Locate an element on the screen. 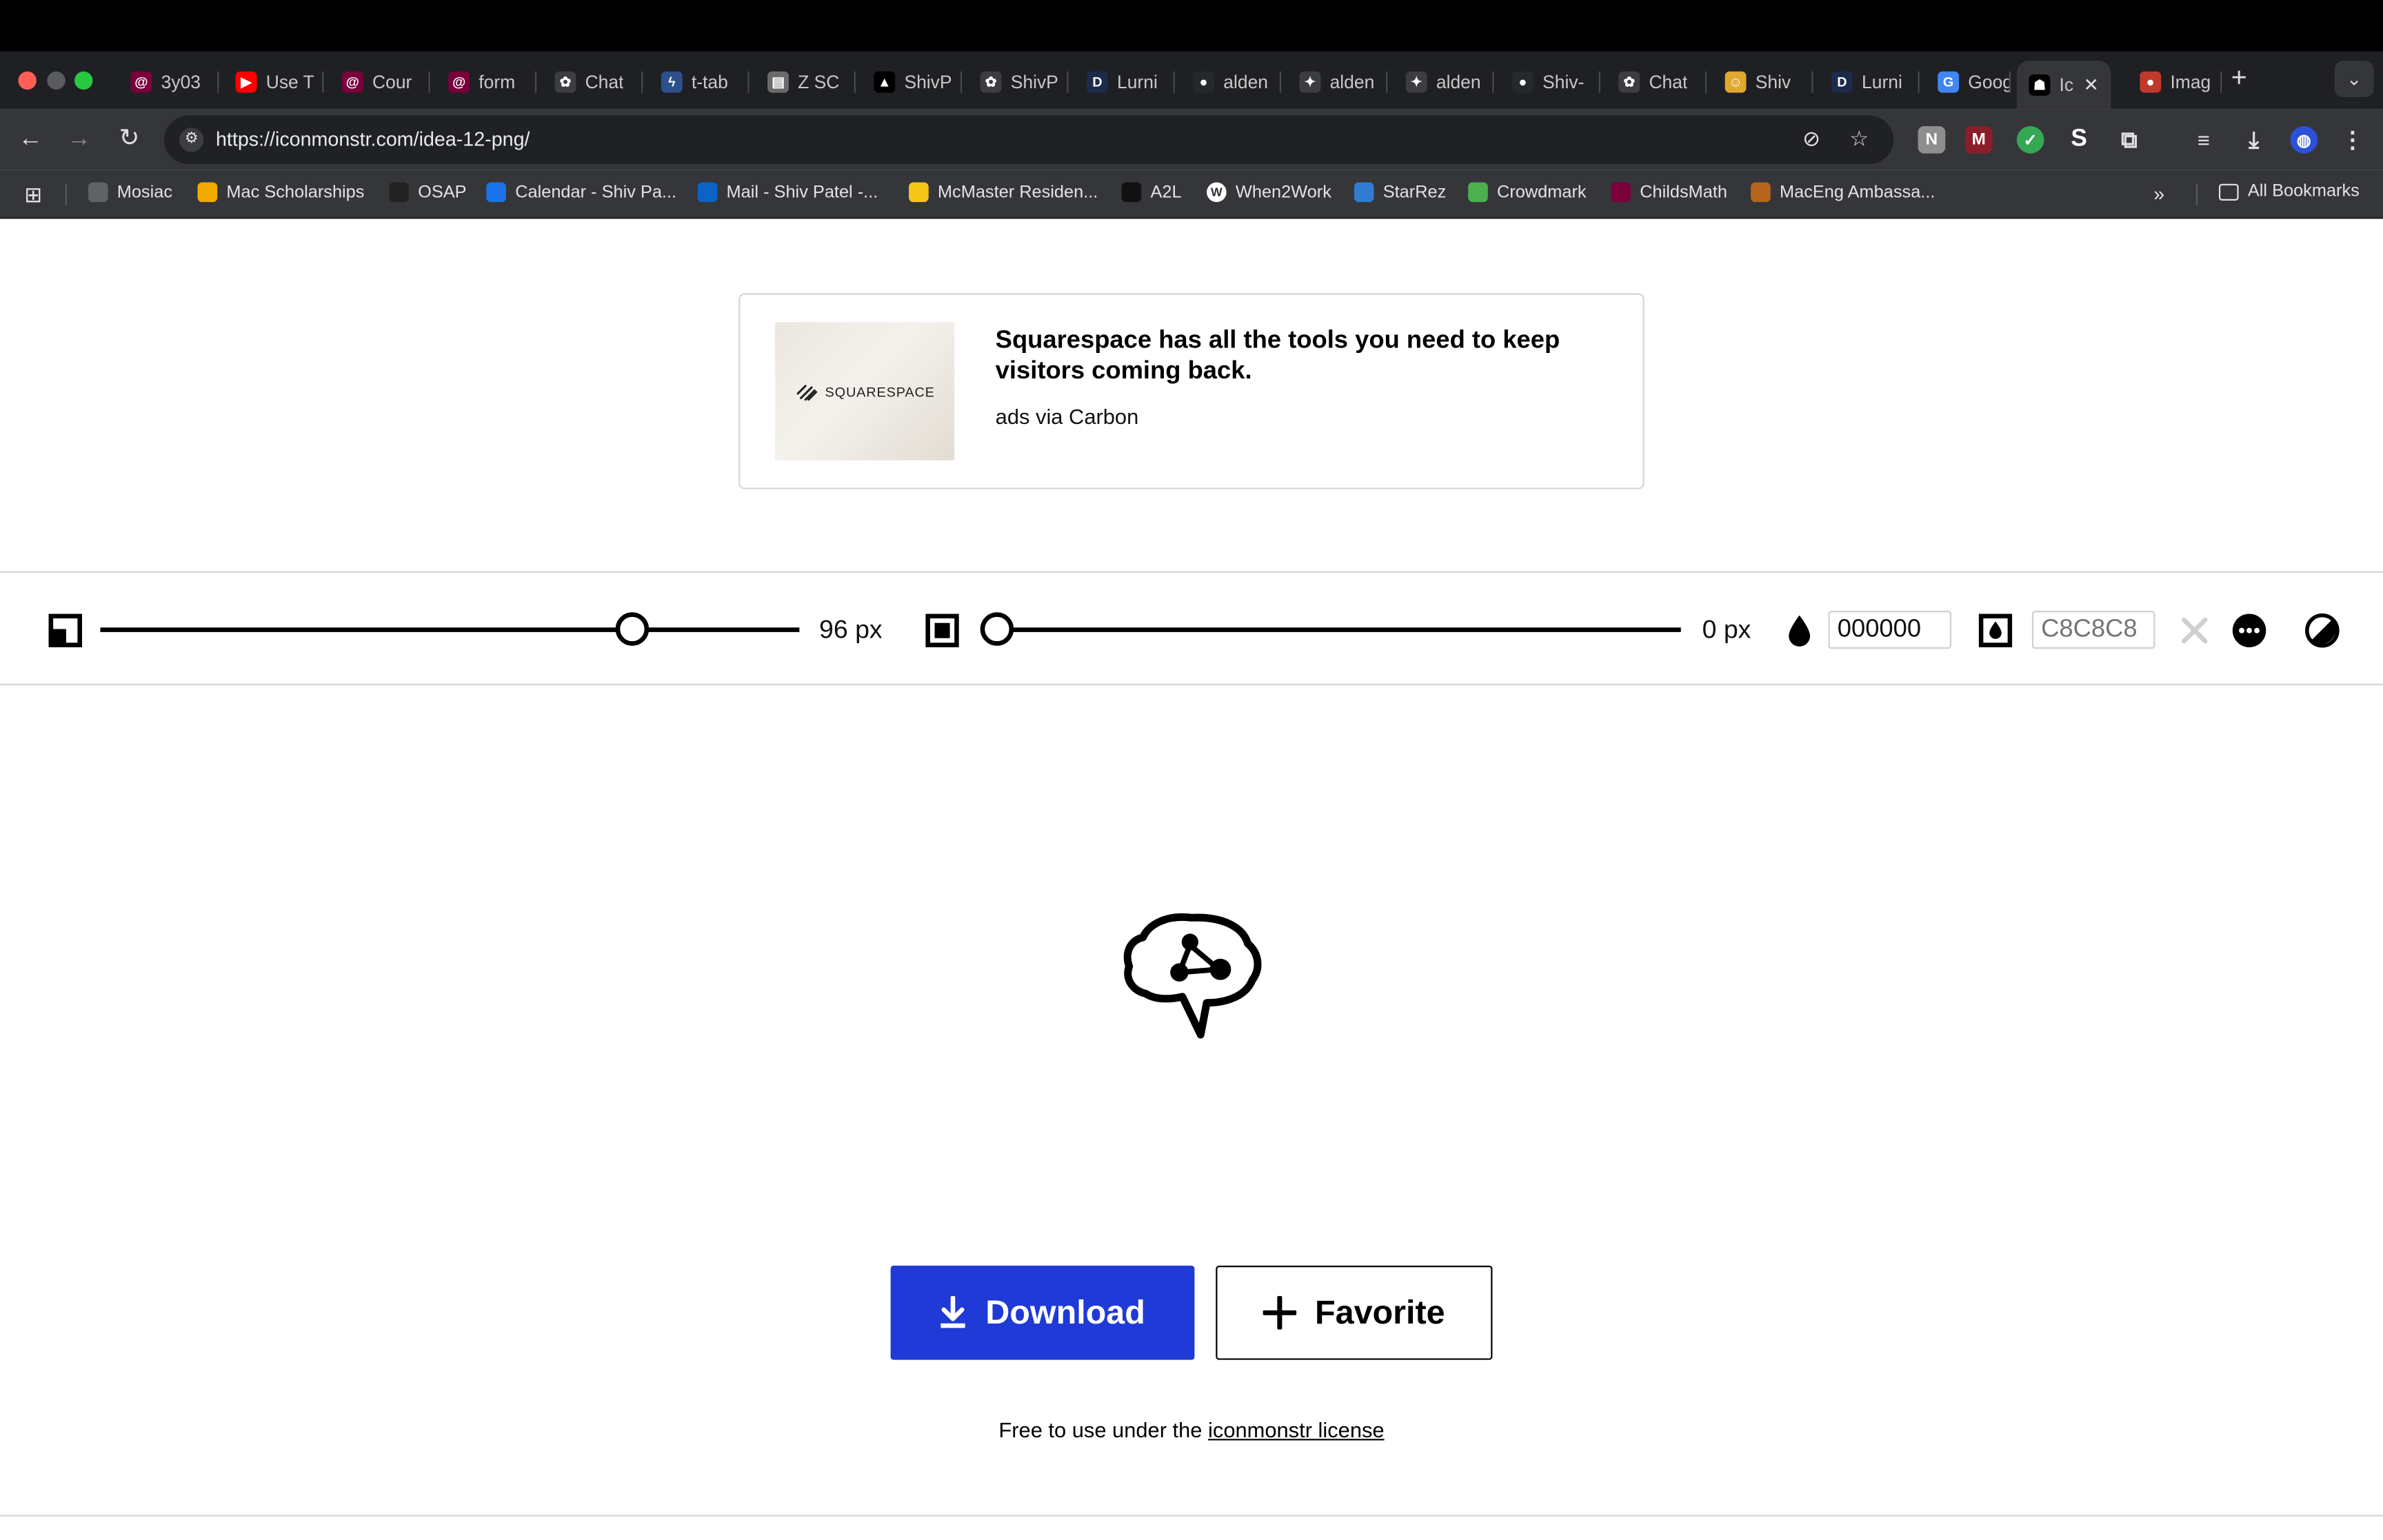  padding-value: 0 px is located at coordinates (1726, 630).